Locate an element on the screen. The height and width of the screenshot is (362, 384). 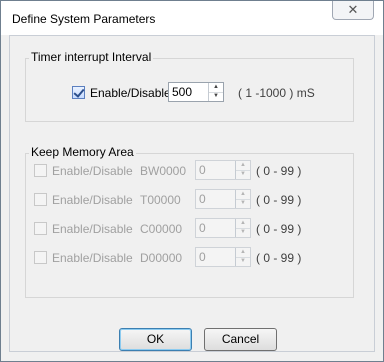
d-value: 0 is located at coordinates (202, 257).